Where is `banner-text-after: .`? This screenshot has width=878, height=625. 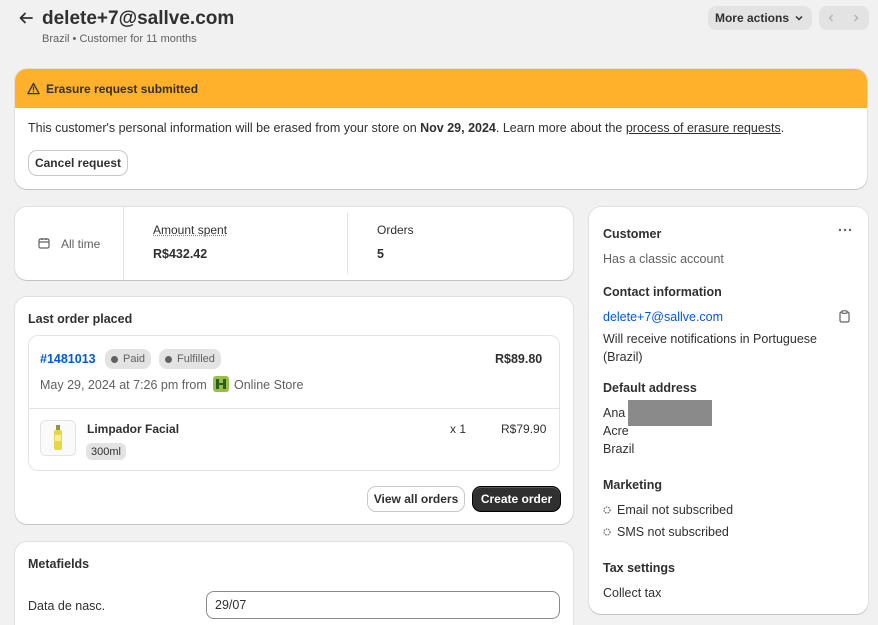
banner-text-after: . is located at coordinates (782, 128).